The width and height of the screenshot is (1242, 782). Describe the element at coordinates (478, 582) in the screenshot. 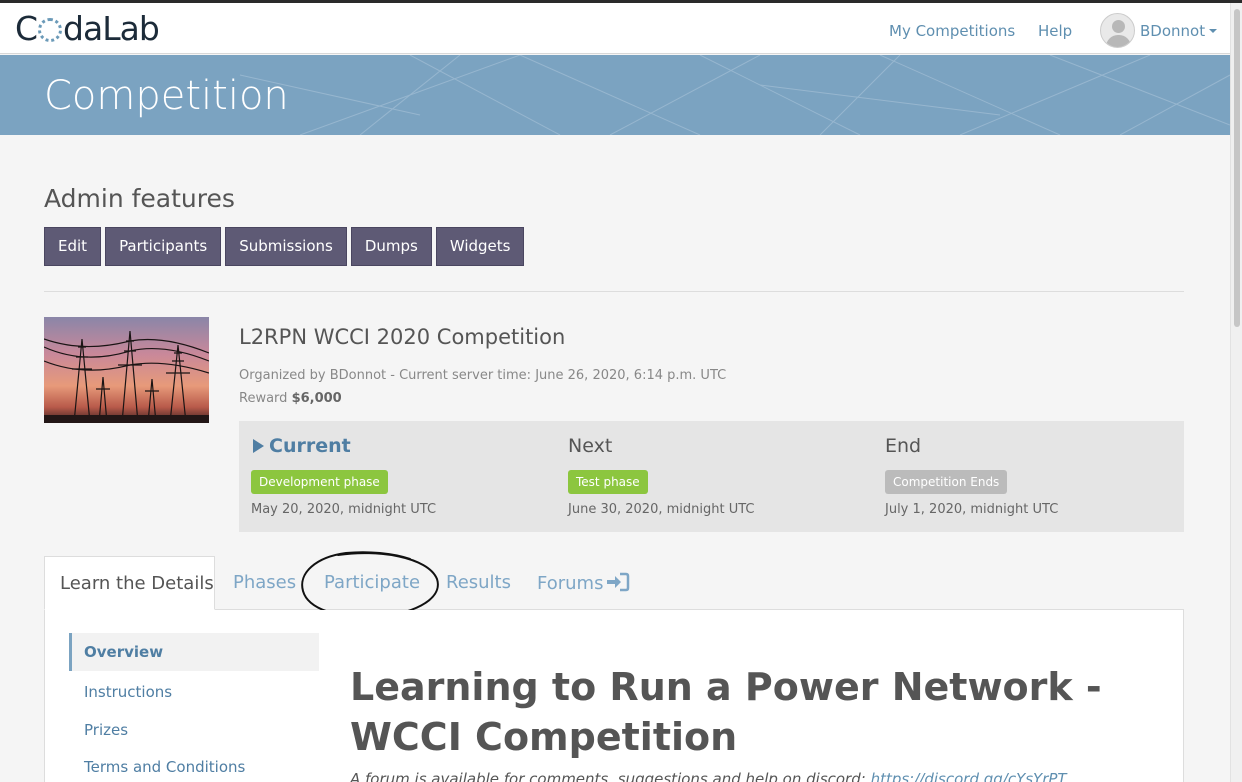

I see `tab-results: Results` at that location.